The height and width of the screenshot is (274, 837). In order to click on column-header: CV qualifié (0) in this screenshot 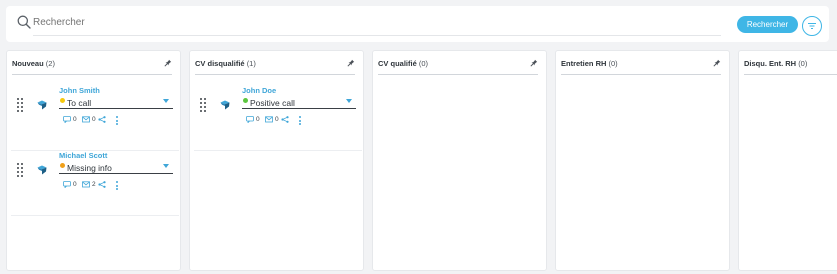, I will do `click(458, 67)`.